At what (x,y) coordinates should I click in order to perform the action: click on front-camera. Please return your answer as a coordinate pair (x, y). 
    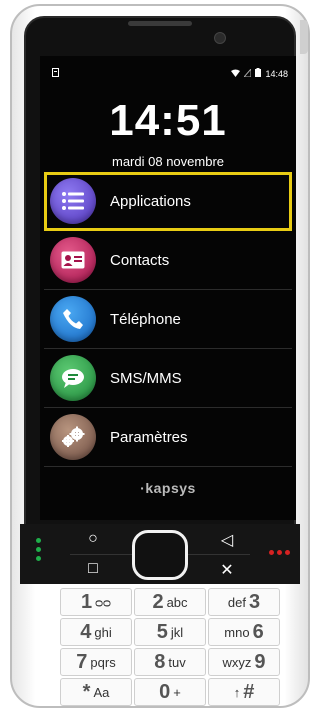
    Looking at the image, I should click on (220, 38).